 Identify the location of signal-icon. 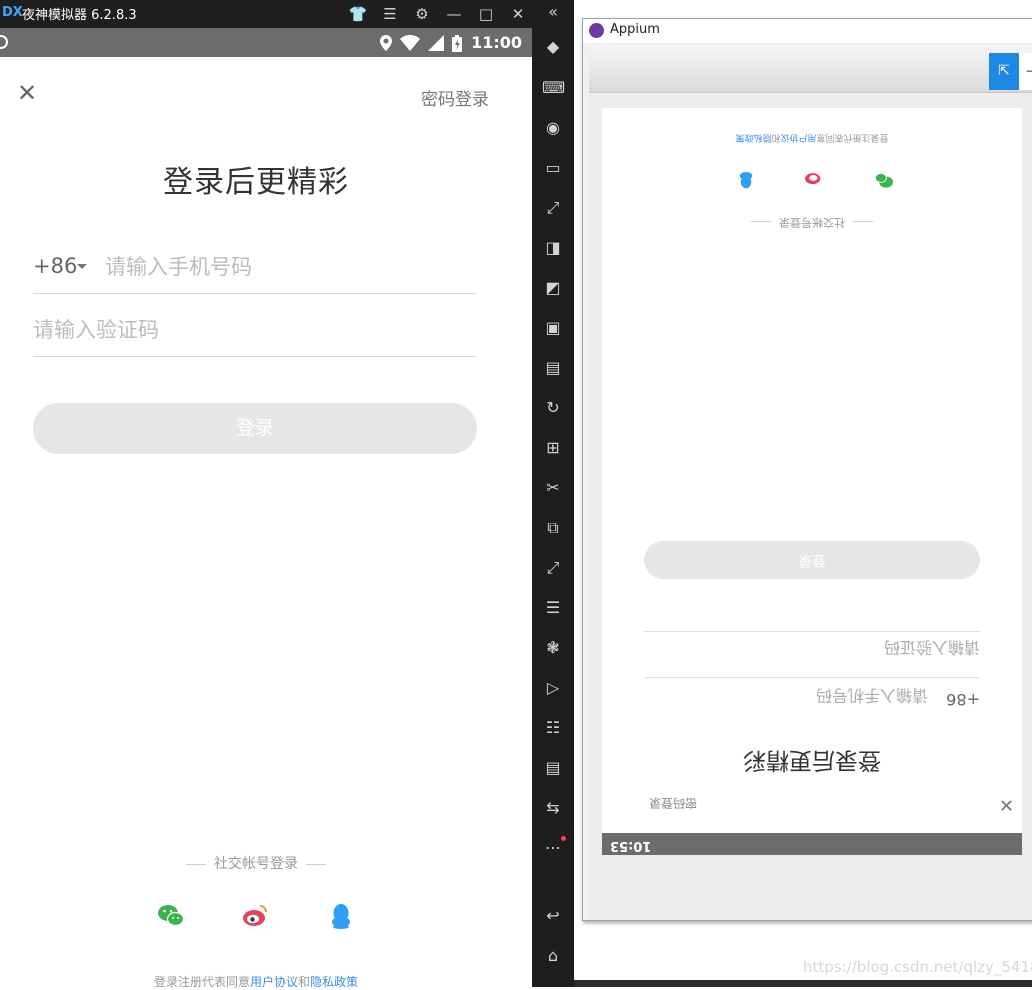
(436, 43).